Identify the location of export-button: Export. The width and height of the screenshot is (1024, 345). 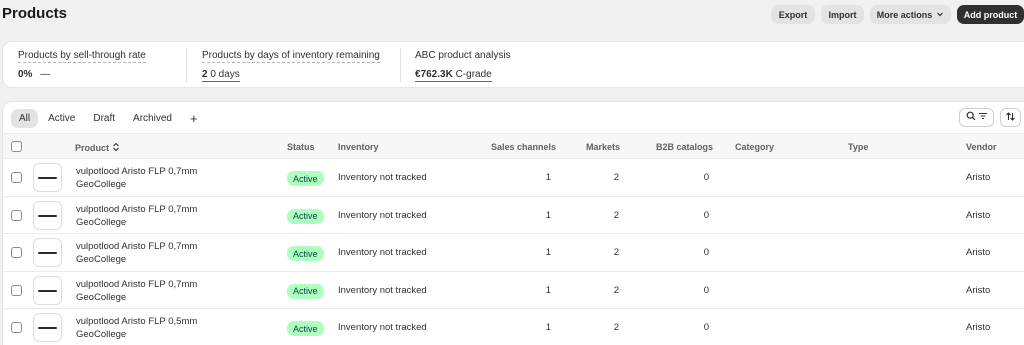
(793, 14).